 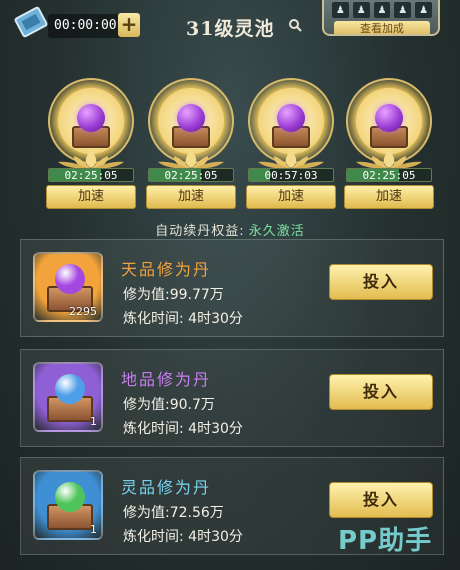 I want to click on pill-thumbnail: 2295, so click(x=68, y=287).